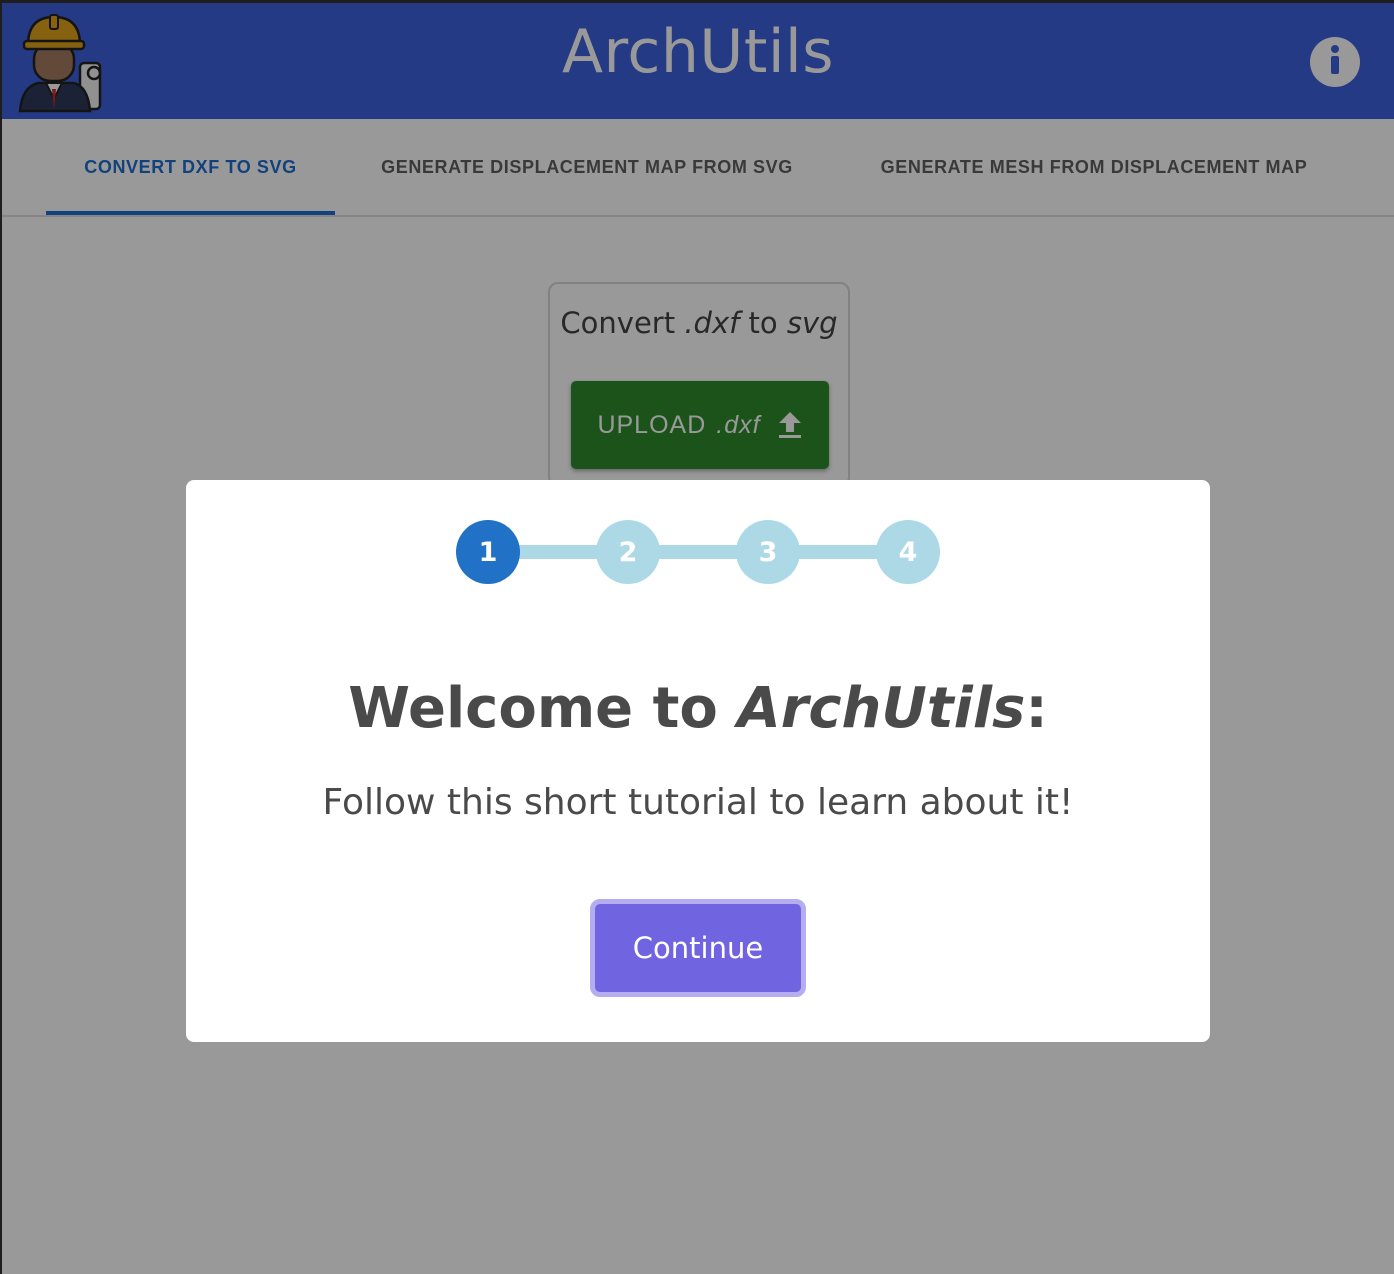  What do you see at coordinates (628, 552) in the screenshot?
I see `step-2: 2` at bounding box center [628, 552].